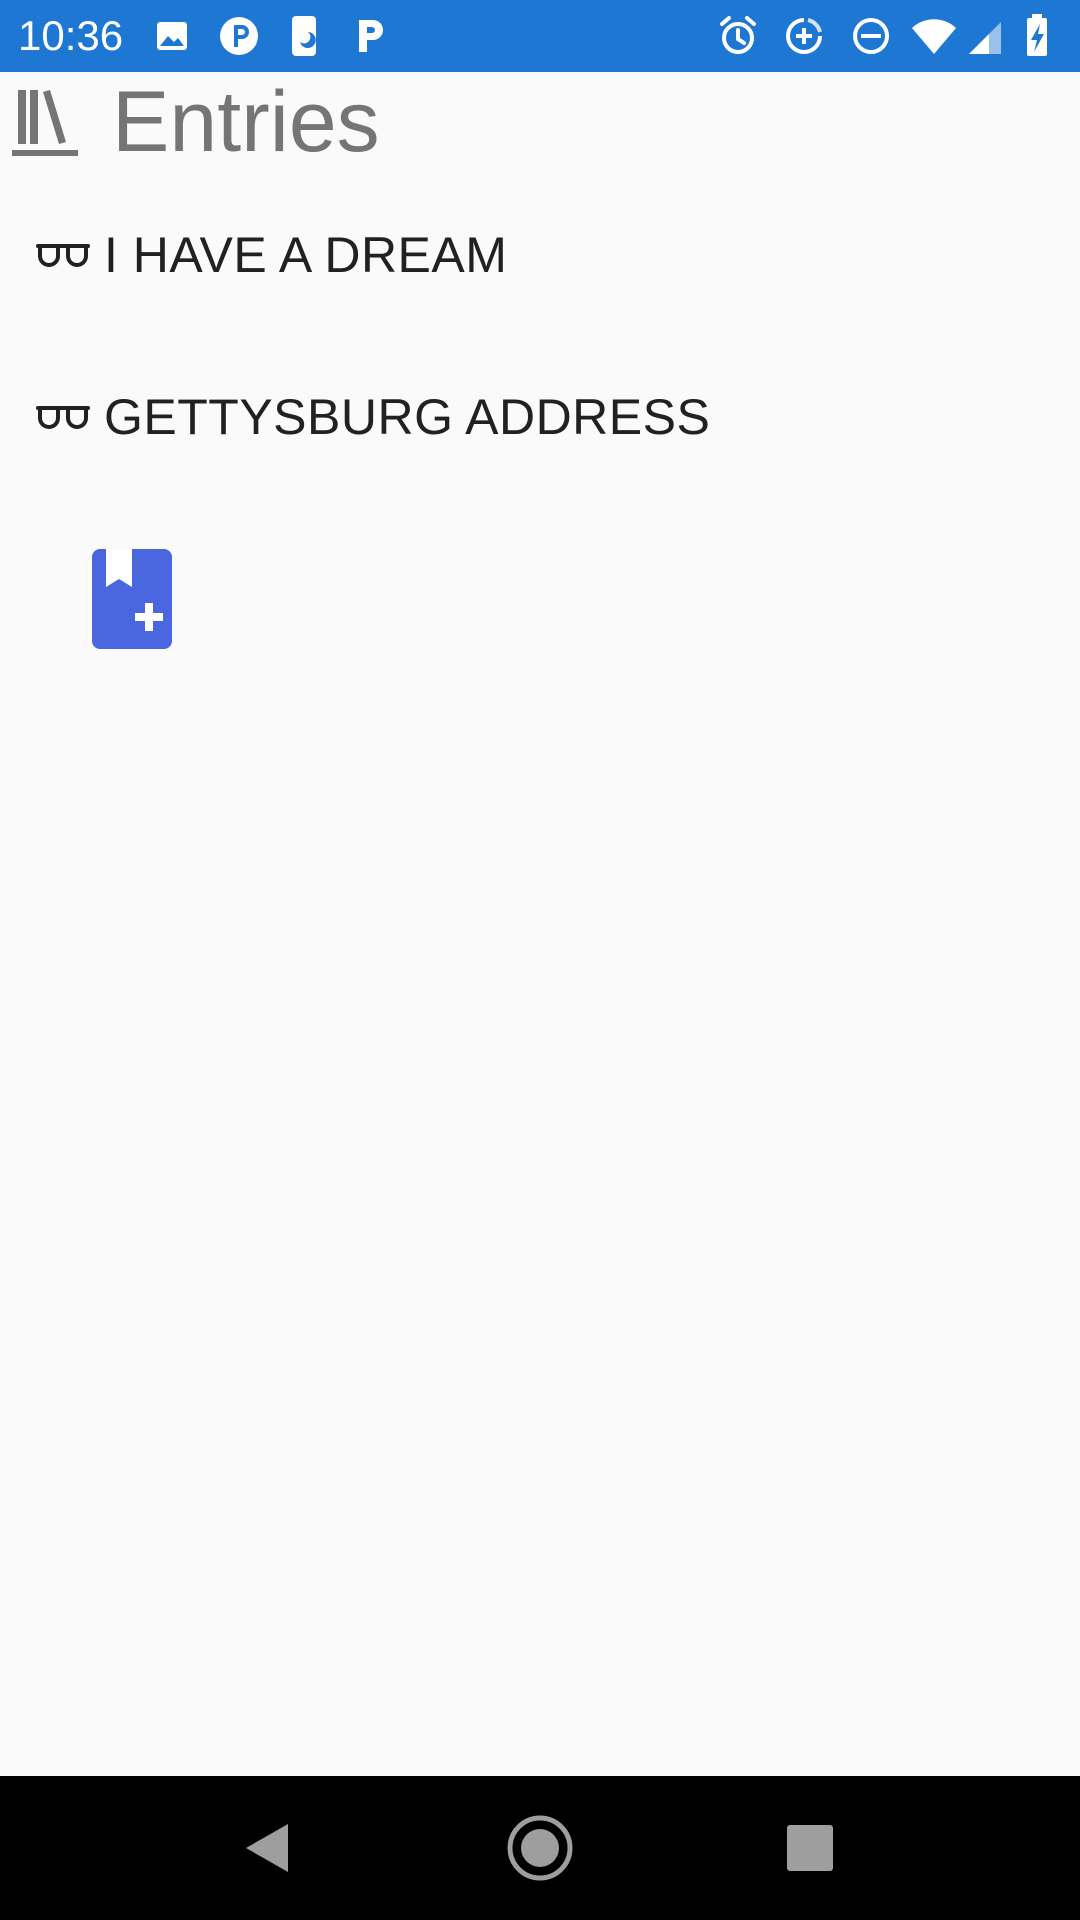 The width and height of the screenshot is (1080, 1920). Describe the element at coordinates (246, 122) in the screenshot. I see `page-title: Entries` at that location.